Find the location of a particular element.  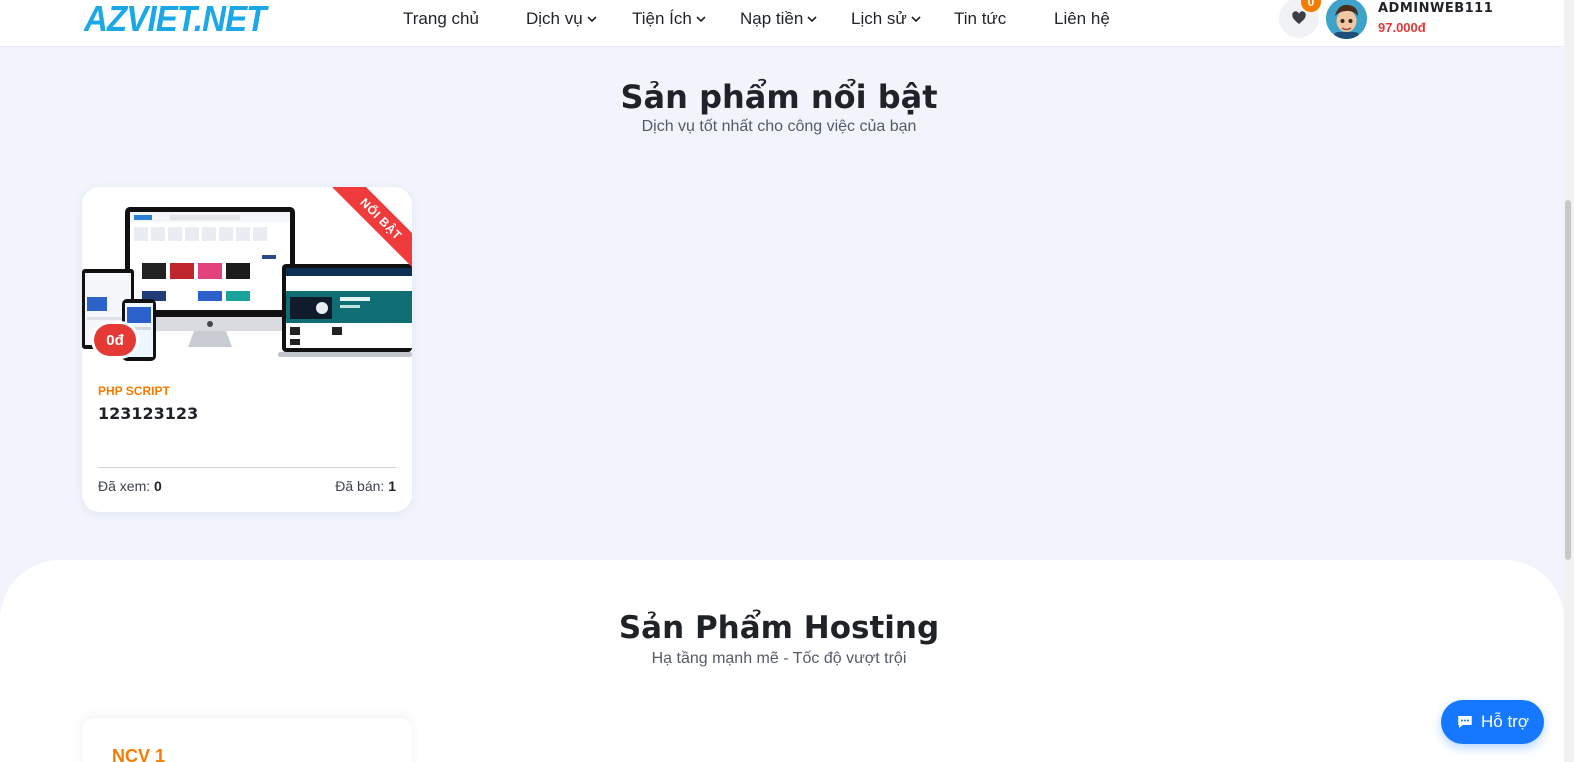

ribbon-label: NỔI BẬT is located at coordinates (369, 230).